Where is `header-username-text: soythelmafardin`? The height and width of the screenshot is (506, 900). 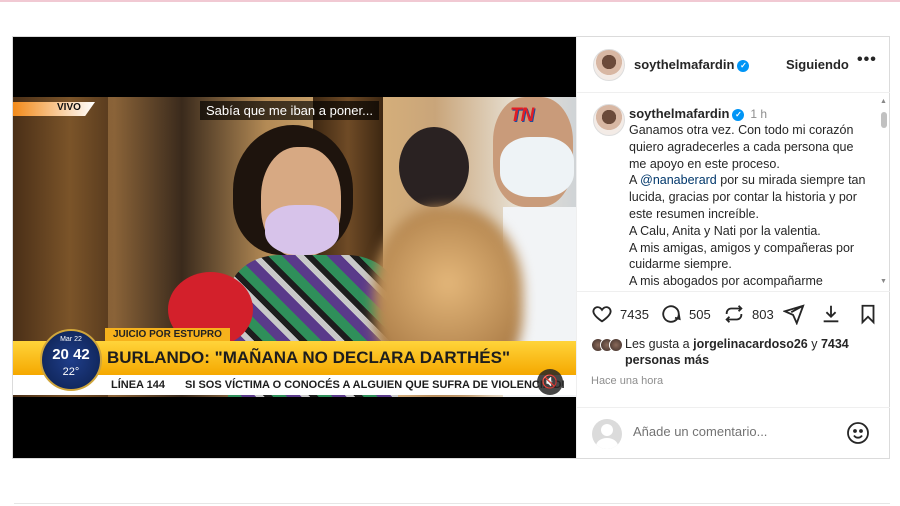
header-username-text: soythelmafardin is located at coordinates (684, 64).